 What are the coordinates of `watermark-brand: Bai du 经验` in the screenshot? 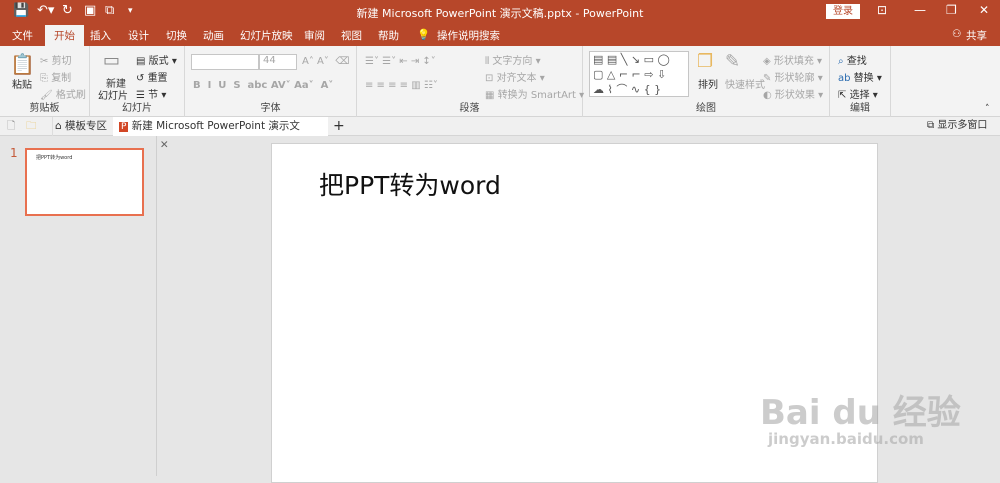 It's located at (860, 413).